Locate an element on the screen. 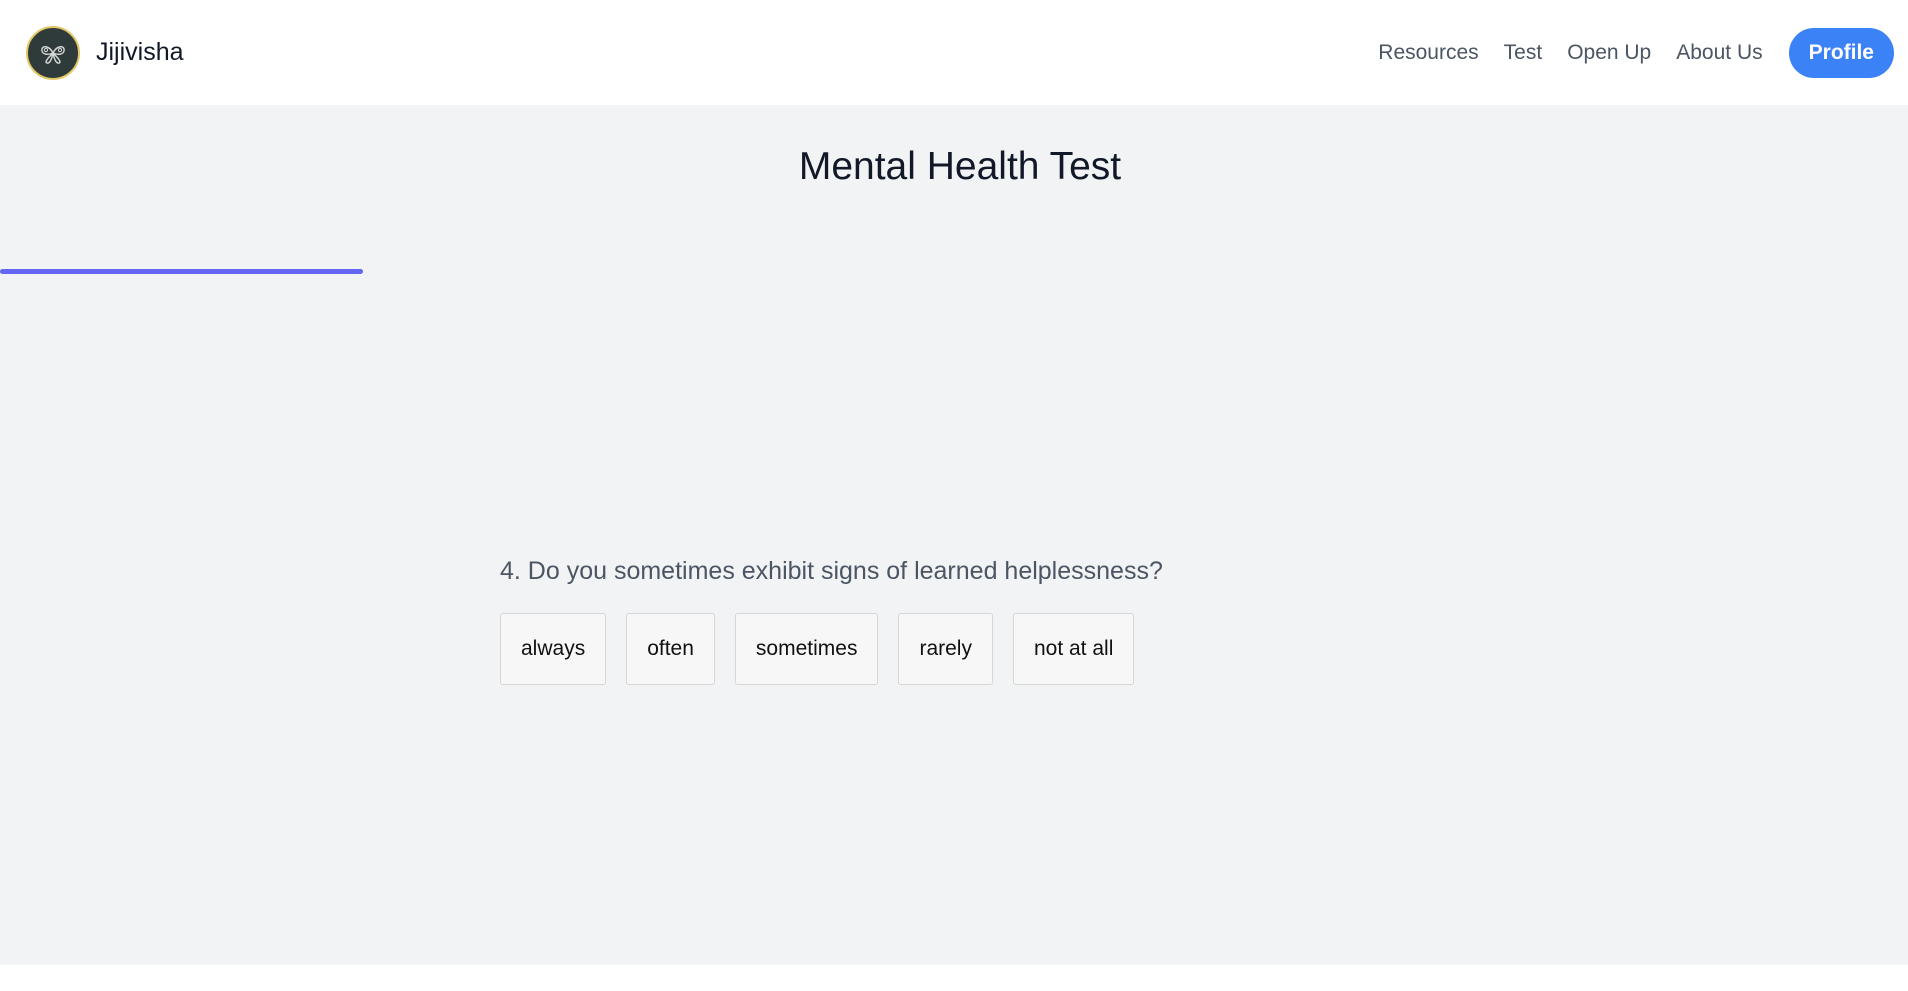  option-rarely: rarely is located at coordinates (945, 649).